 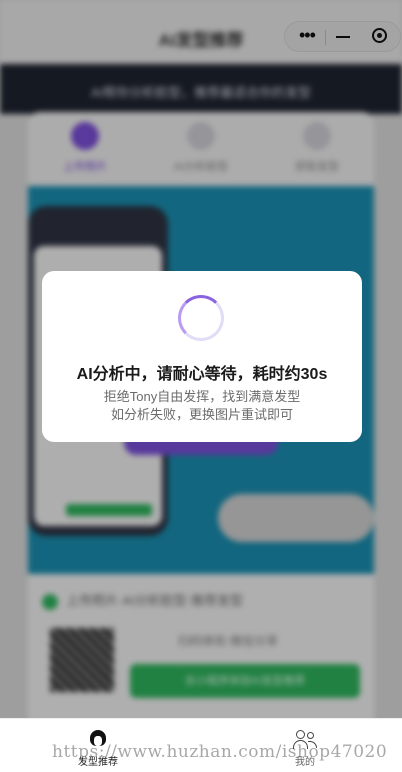 What do you see at coordinates (202, 396) in the screenshot?
I see `loading-hint-1: 拒绝Tony自由发挥，找到满意发型` at bounding box center [202, 396].